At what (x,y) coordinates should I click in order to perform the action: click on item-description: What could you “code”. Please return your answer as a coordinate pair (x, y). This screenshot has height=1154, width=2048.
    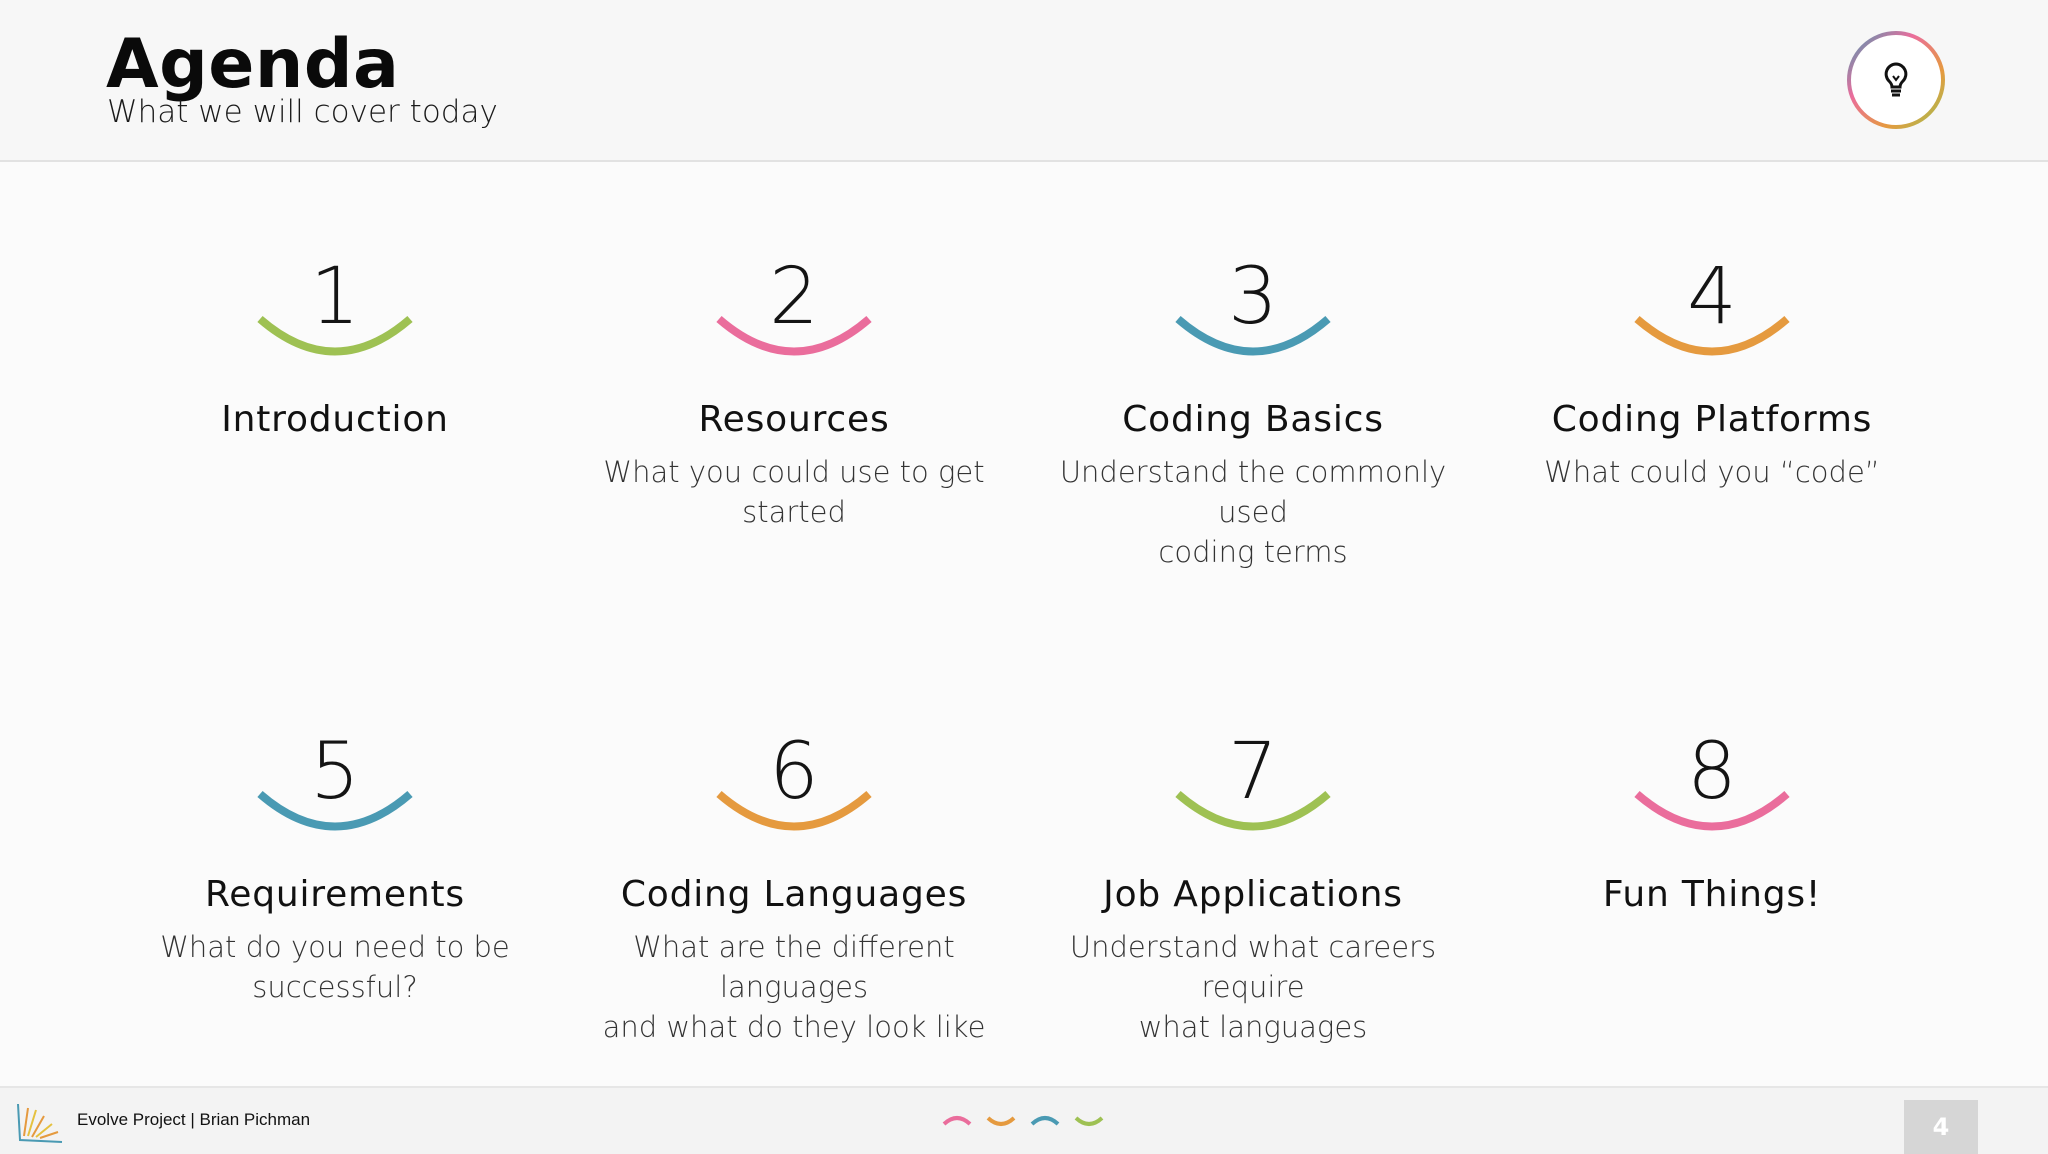
    Looking at the image, I should click on (1712, 472).